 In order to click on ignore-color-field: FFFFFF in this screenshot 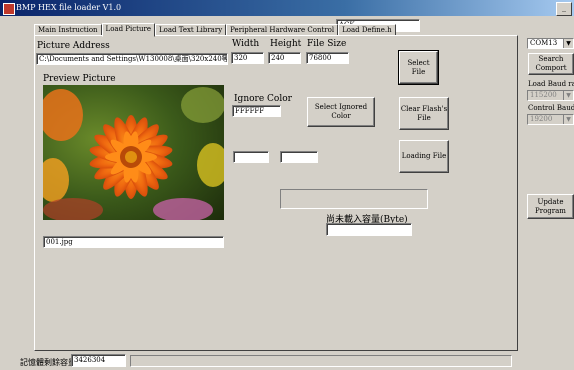, I will do `click(256, 111)`.